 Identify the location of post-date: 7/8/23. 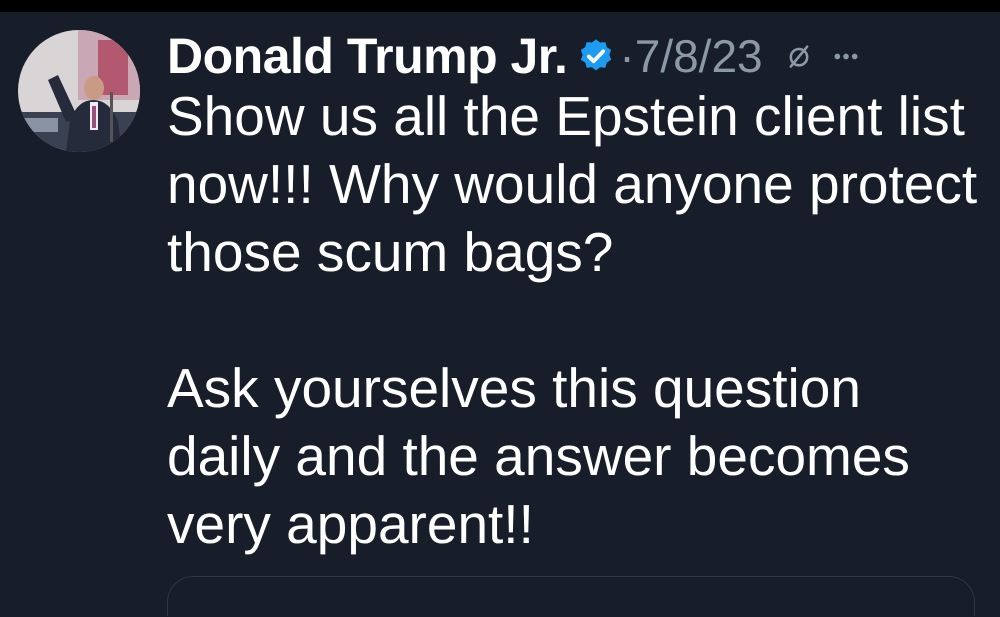
(698, 56).